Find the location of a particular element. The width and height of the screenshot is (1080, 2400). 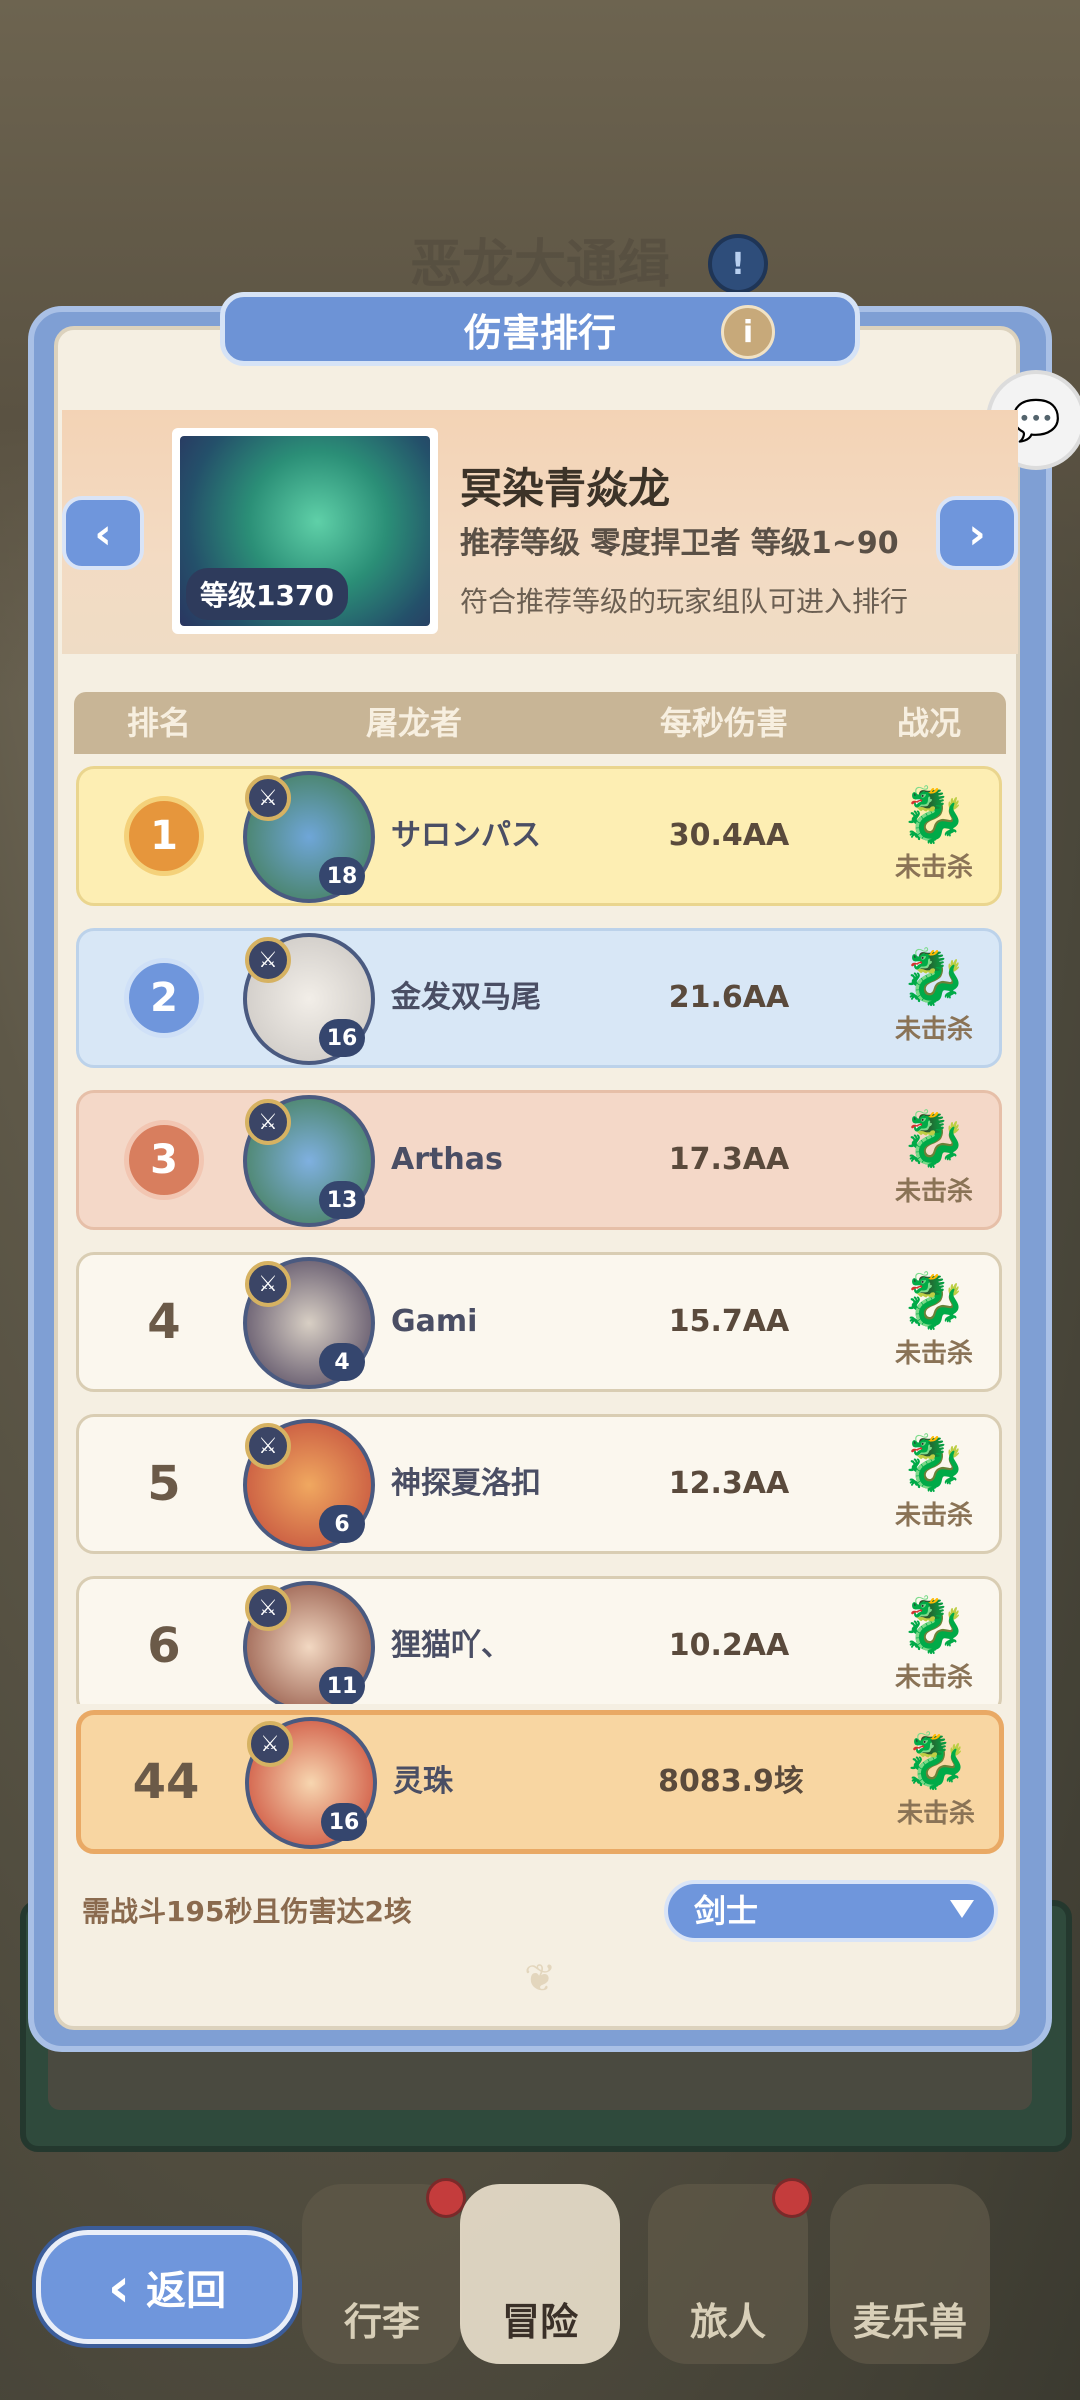

table-row: 5 ⚔ 6 神探夏洛扣 12.3AA 🐉 未击杀 is located at coordinates (539, 1484).